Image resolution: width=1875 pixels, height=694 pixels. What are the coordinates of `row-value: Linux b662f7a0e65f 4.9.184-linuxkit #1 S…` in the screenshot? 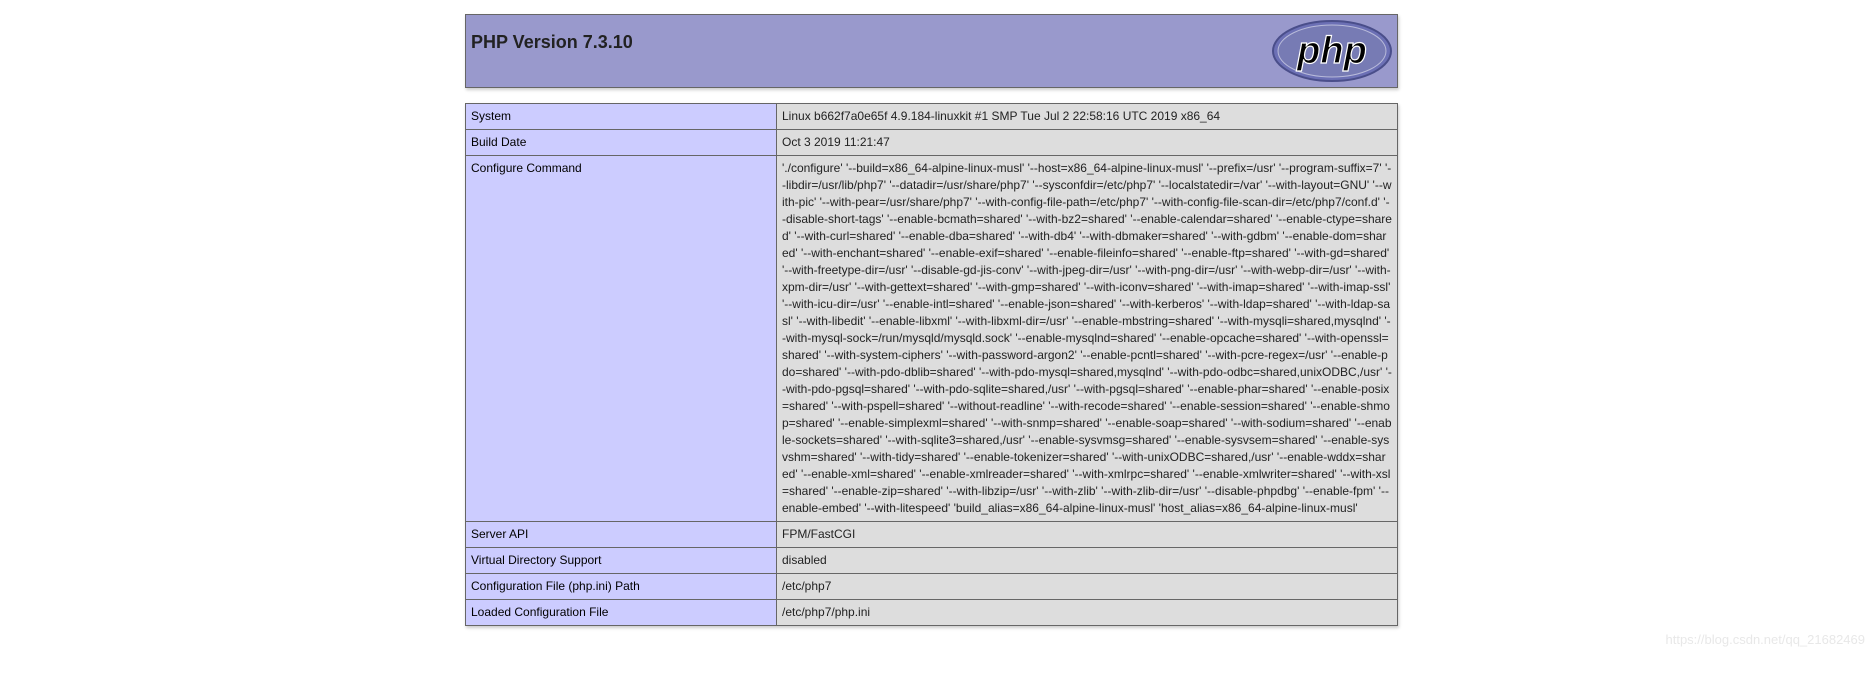 It's located at (1087, 116).